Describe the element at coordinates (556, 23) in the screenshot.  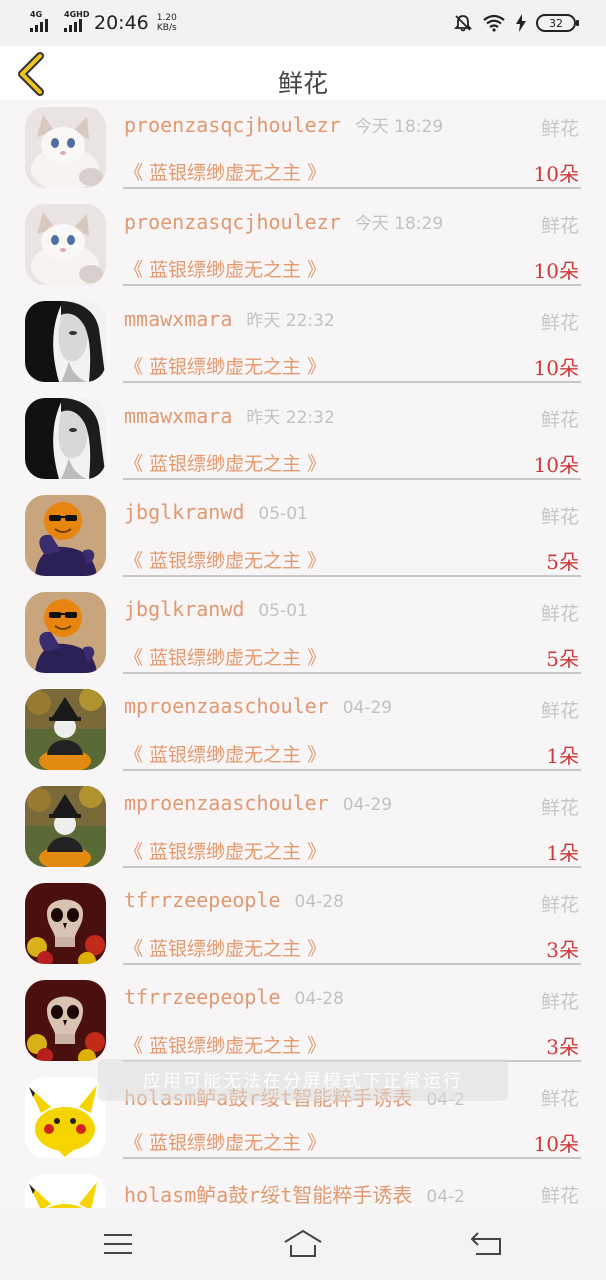
I see `battery-level: 32` at that location.